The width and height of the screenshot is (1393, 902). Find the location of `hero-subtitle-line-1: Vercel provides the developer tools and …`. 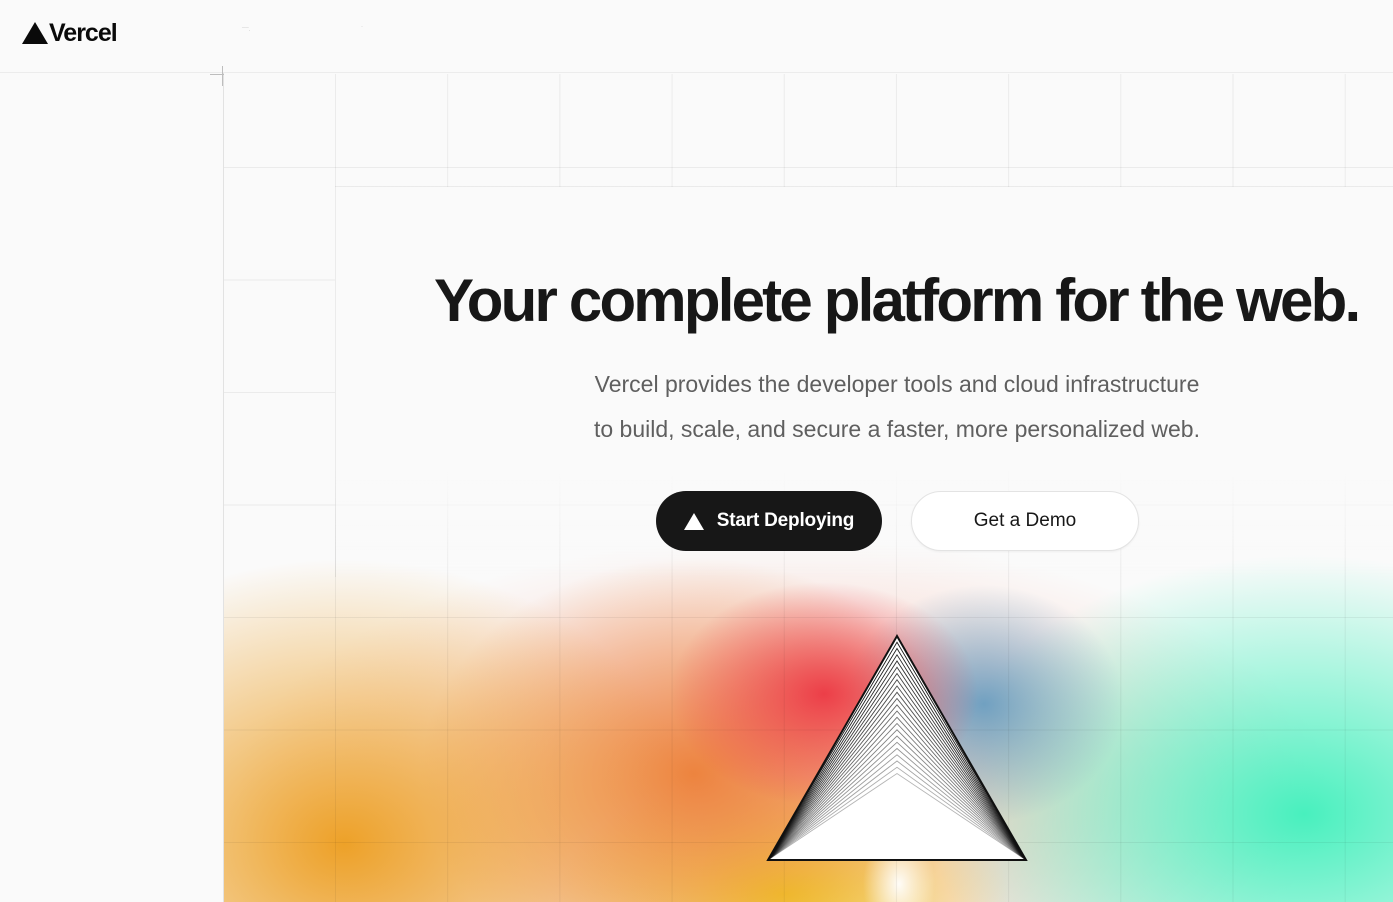

hero-subtitle-line-1: Vercel provides the developer tools and … is located at coordinates (897, 384).